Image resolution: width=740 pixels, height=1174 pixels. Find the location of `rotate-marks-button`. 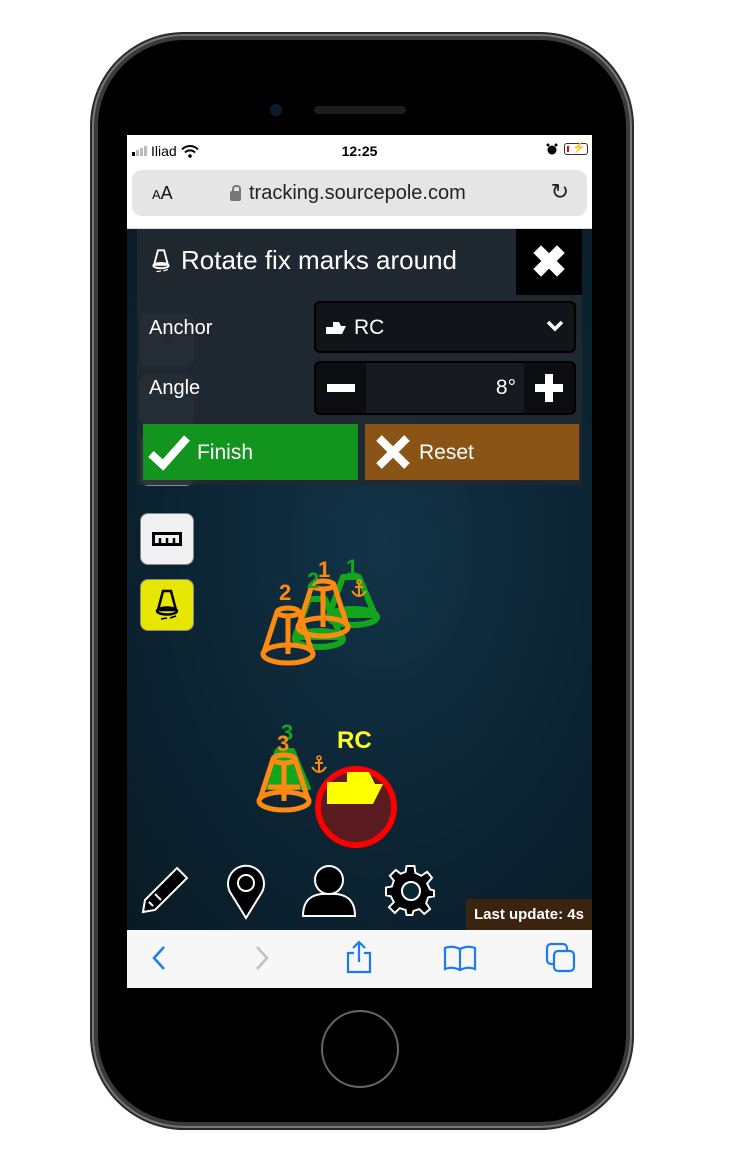

rotate-marks-button is located at coordinates (167, 605).